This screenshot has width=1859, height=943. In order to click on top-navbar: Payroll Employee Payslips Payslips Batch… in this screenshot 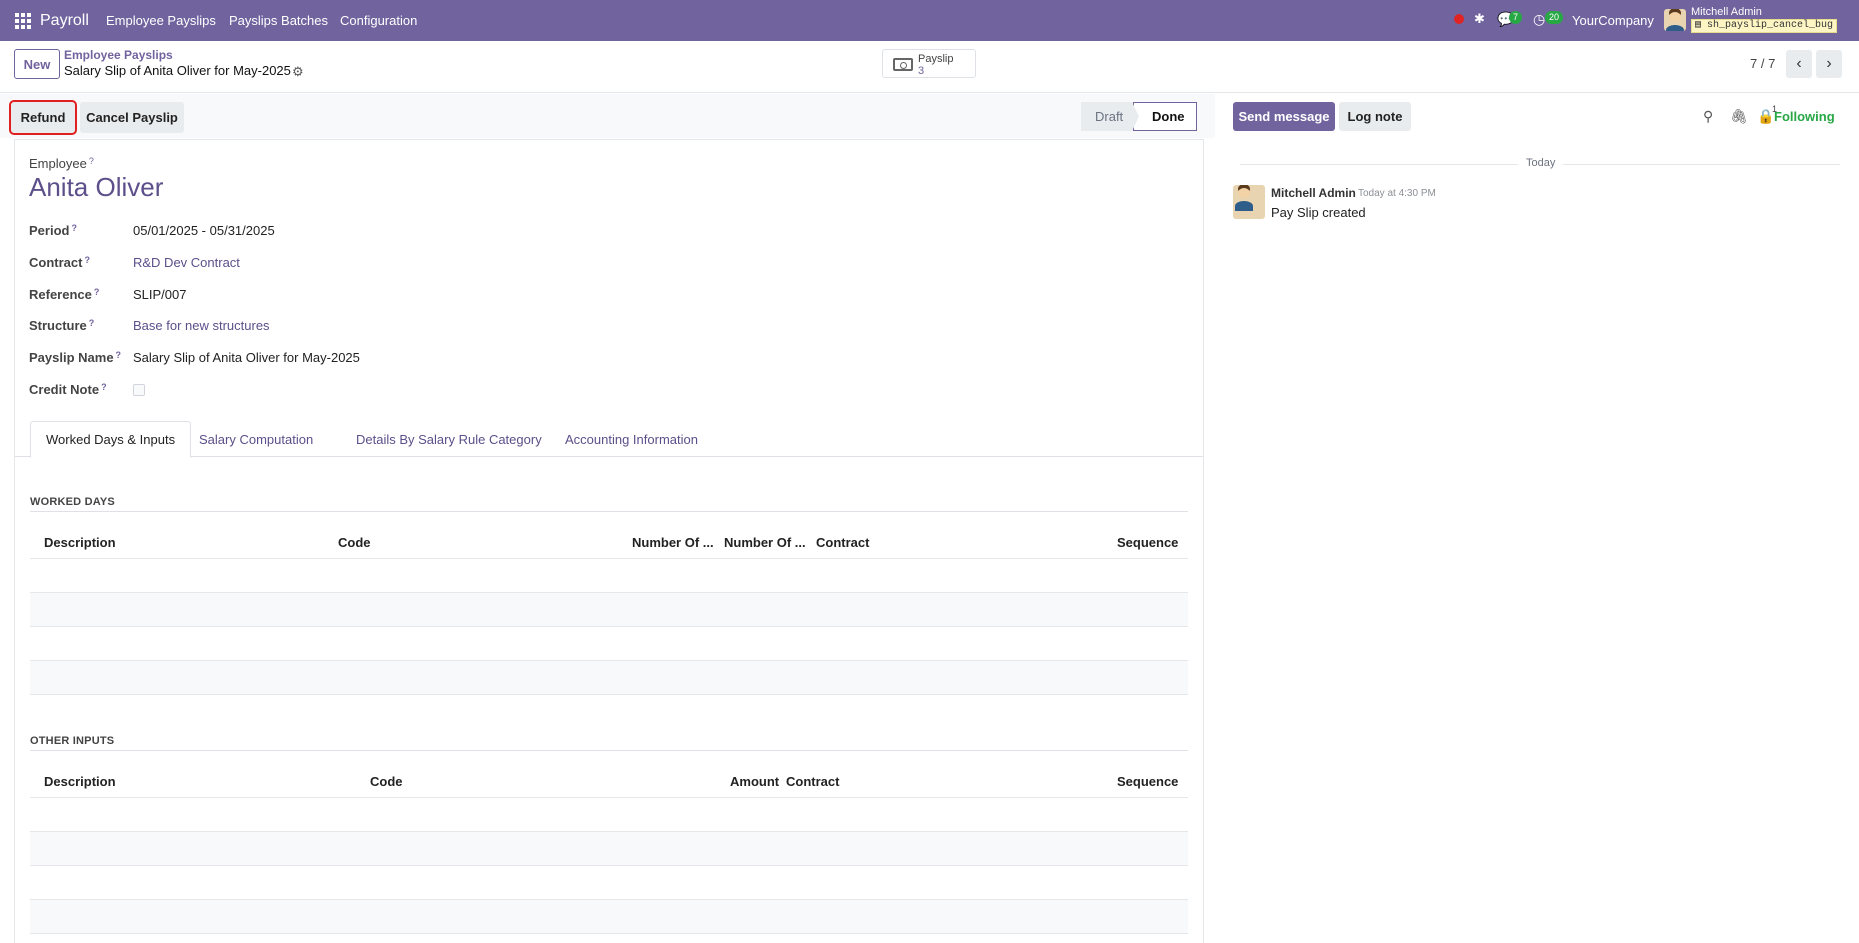, I will do `click(929, 20)`.